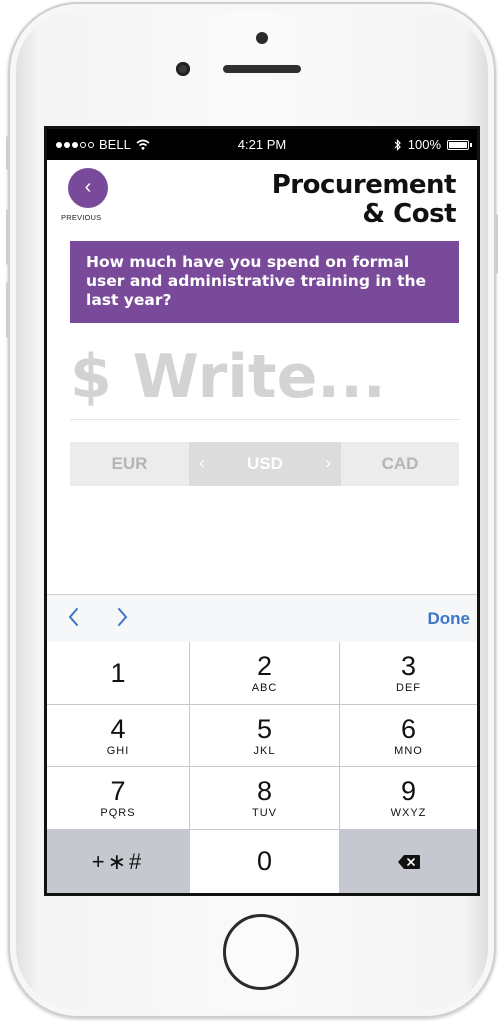 This screenshot has height=1024, width=503. What do you see at coordinates (183, 69) in the screenshot?
I see `front-camera-icon` at bounding box center [183, 69].